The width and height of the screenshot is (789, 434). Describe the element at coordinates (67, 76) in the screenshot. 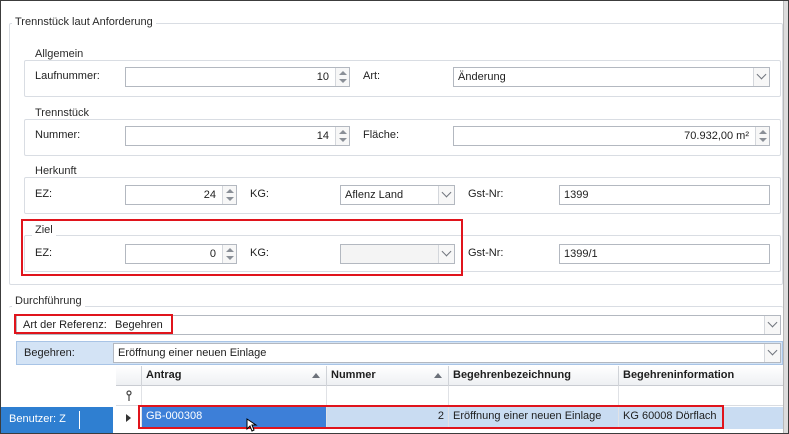

I see `laufnummer-label: Laufnummer:` at that location.